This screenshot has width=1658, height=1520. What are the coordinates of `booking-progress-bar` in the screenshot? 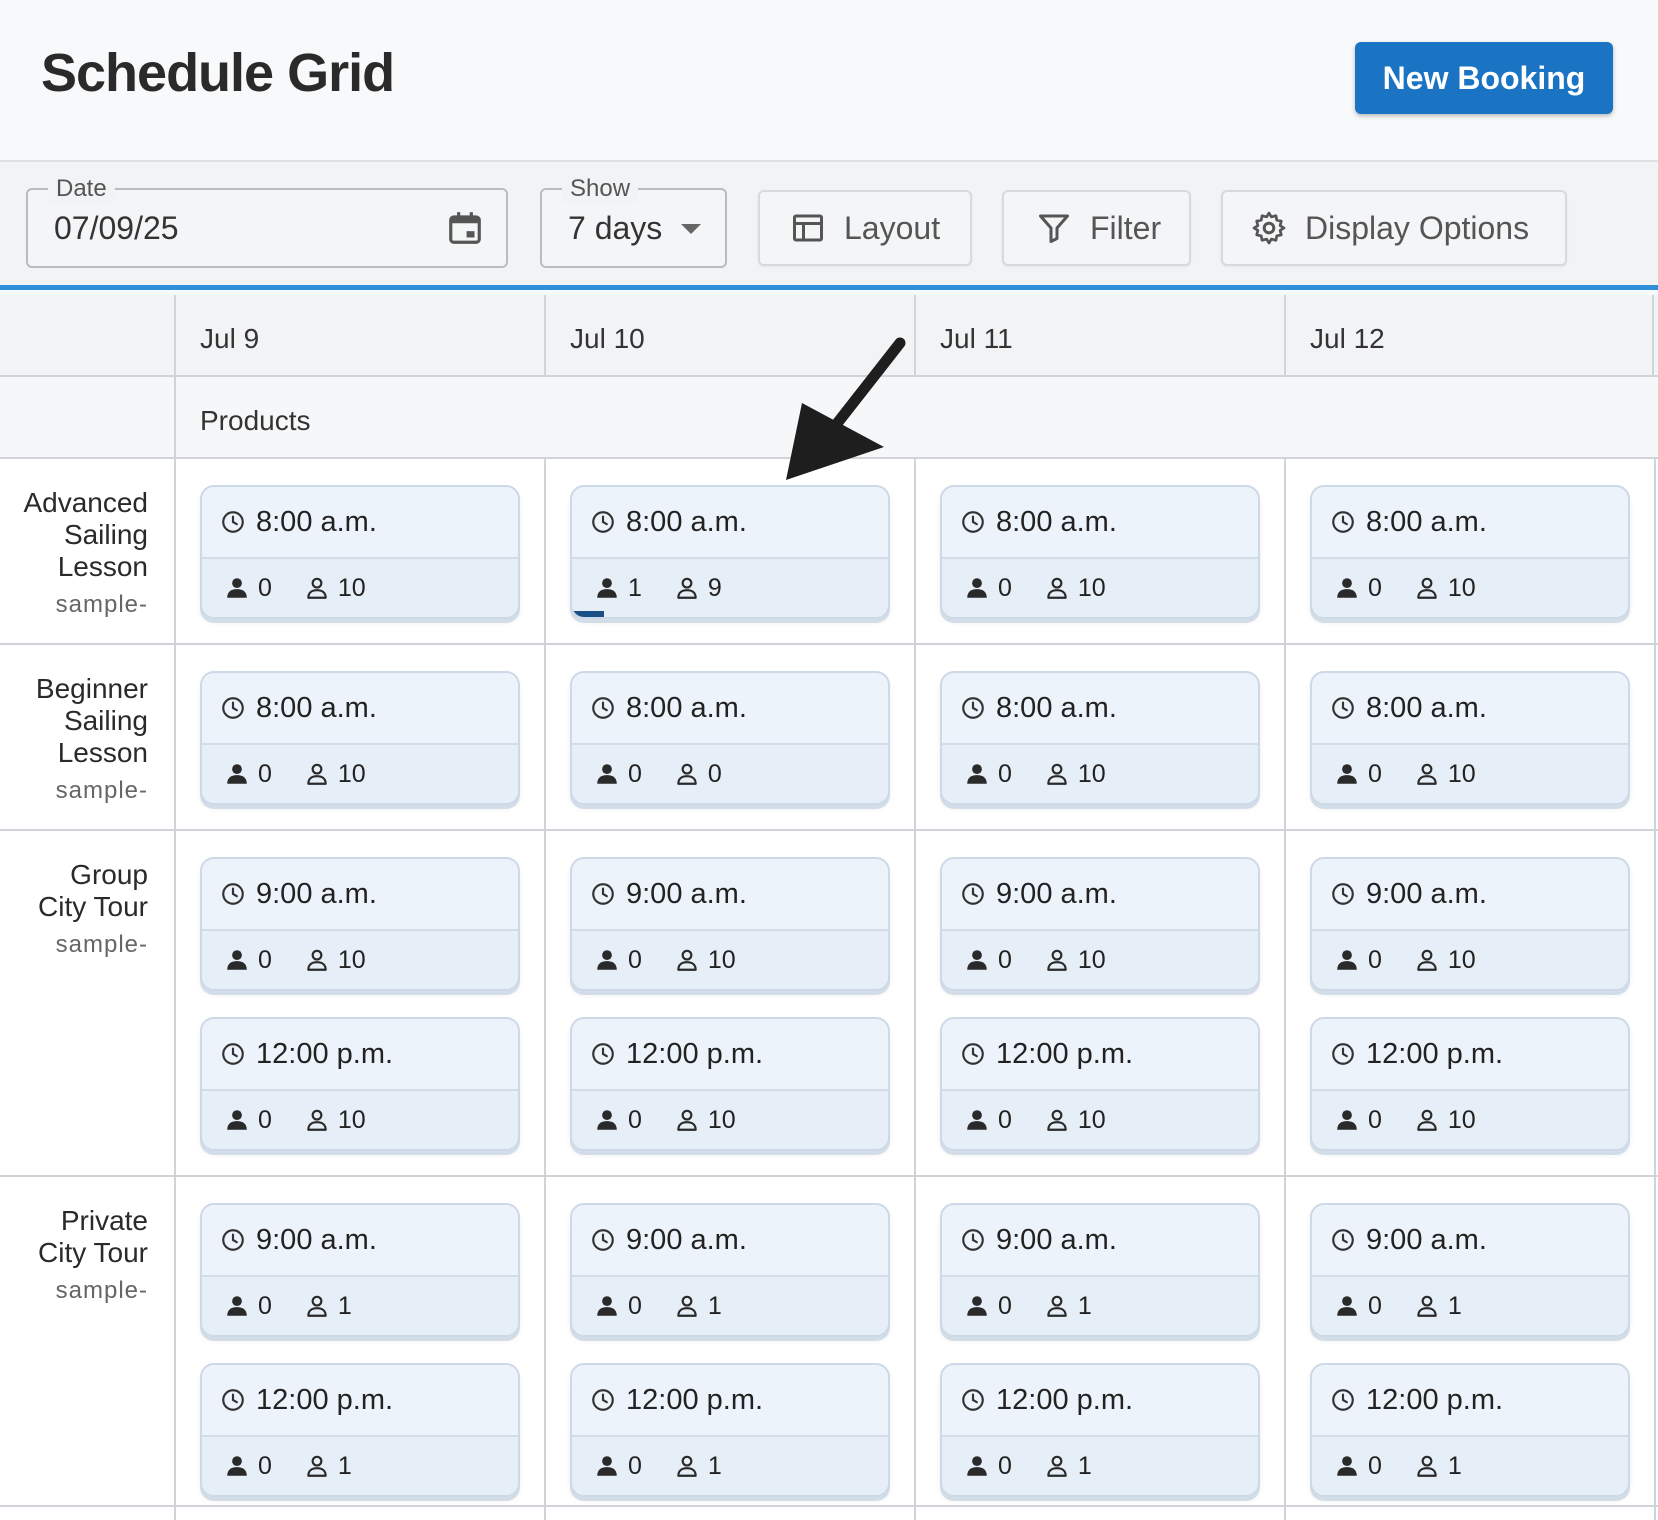 It's located at (588, 614).